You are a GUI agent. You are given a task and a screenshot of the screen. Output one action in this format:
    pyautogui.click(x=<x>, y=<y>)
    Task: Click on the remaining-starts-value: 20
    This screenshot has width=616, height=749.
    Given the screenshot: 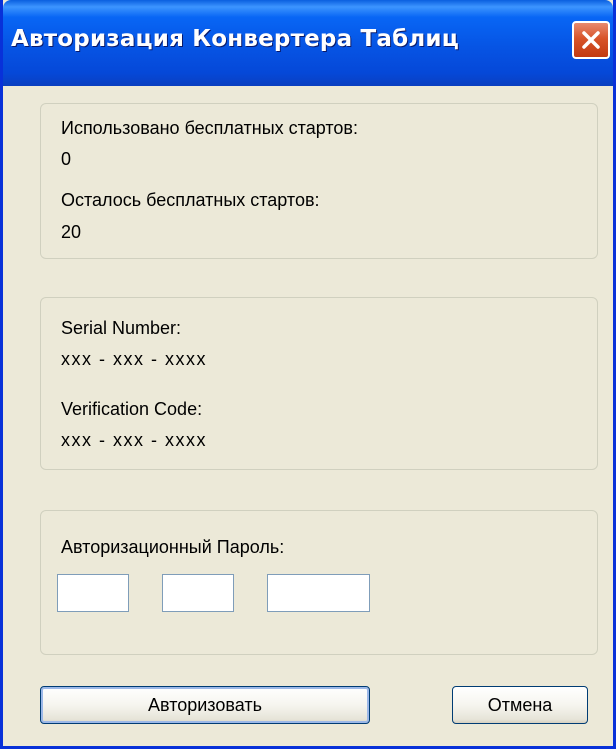 What is the action you would take?
    pyautogui.click(x=71, y=232)
    